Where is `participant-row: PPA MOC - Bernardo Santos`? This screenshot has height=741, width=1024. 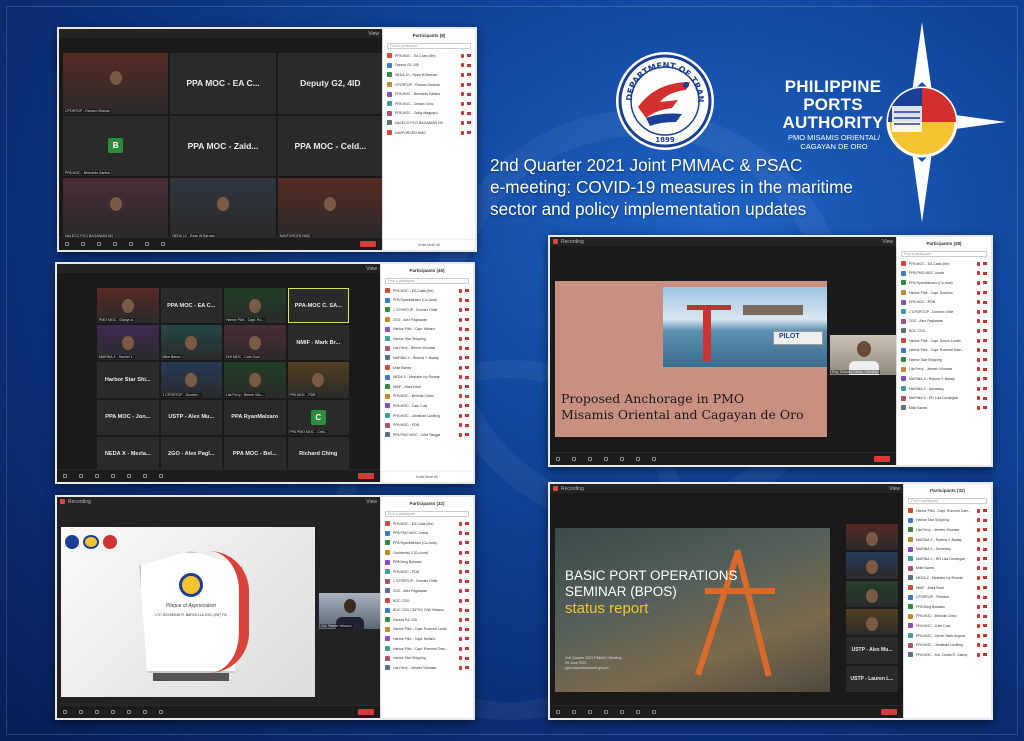
participant-row: PPA MOC - Bernardo Santos is located at coordinates (429, 94).